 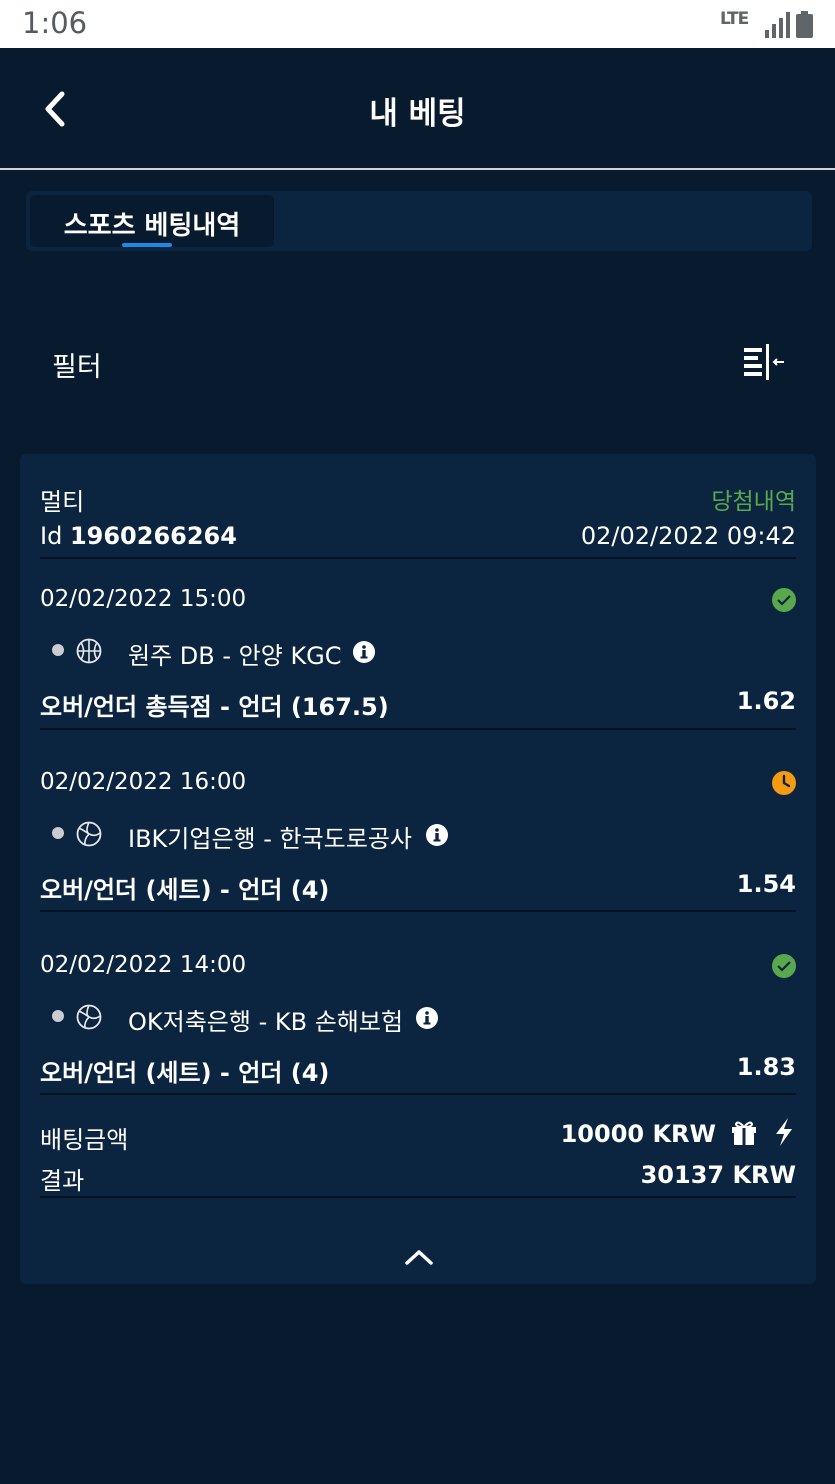 I want to click on tab-active-indicator, so click(x=147, y=245).